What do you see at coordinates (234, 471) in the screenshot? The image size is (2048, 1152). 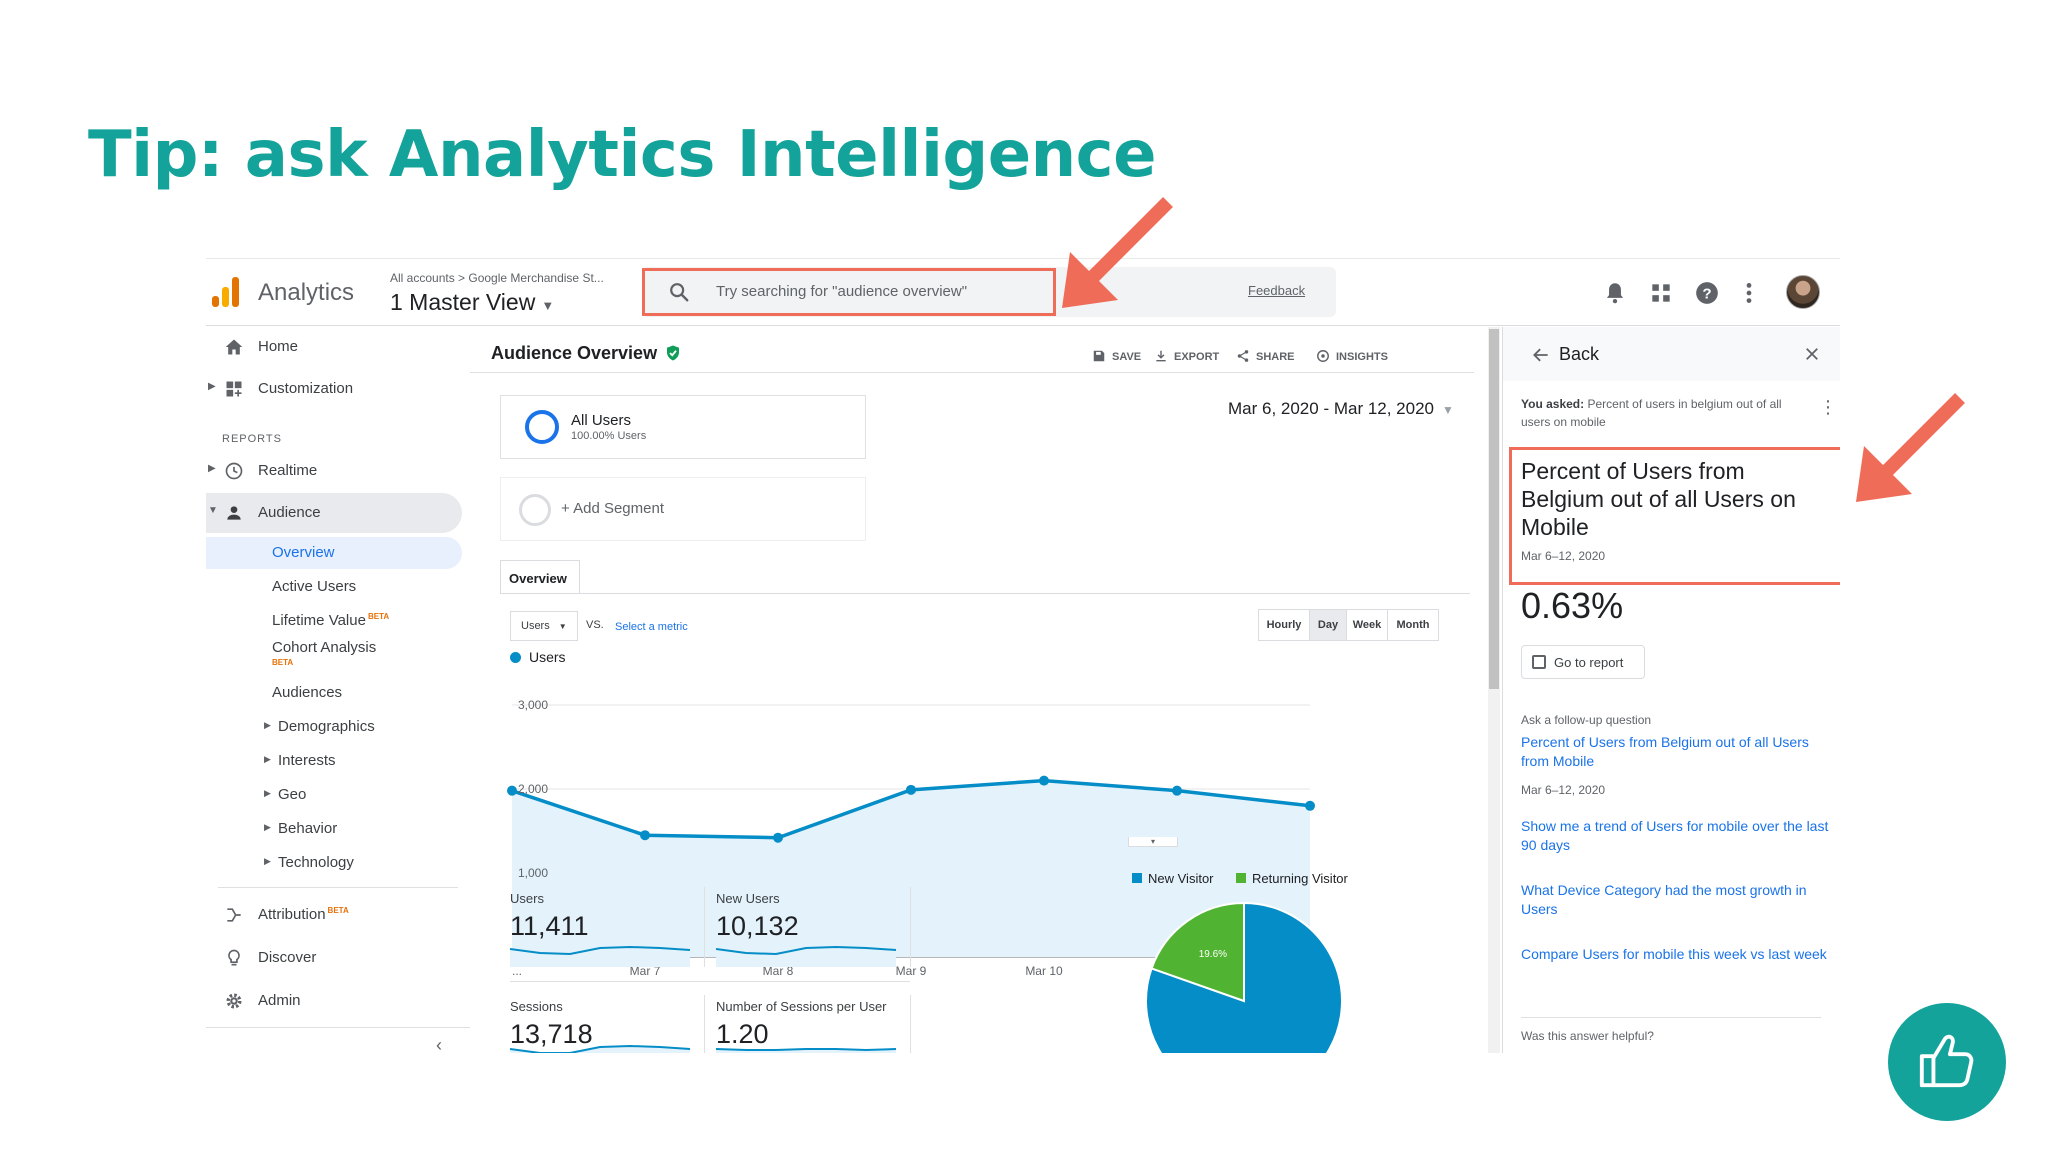 I see `clock-icon` at bounding box center [234, 471].